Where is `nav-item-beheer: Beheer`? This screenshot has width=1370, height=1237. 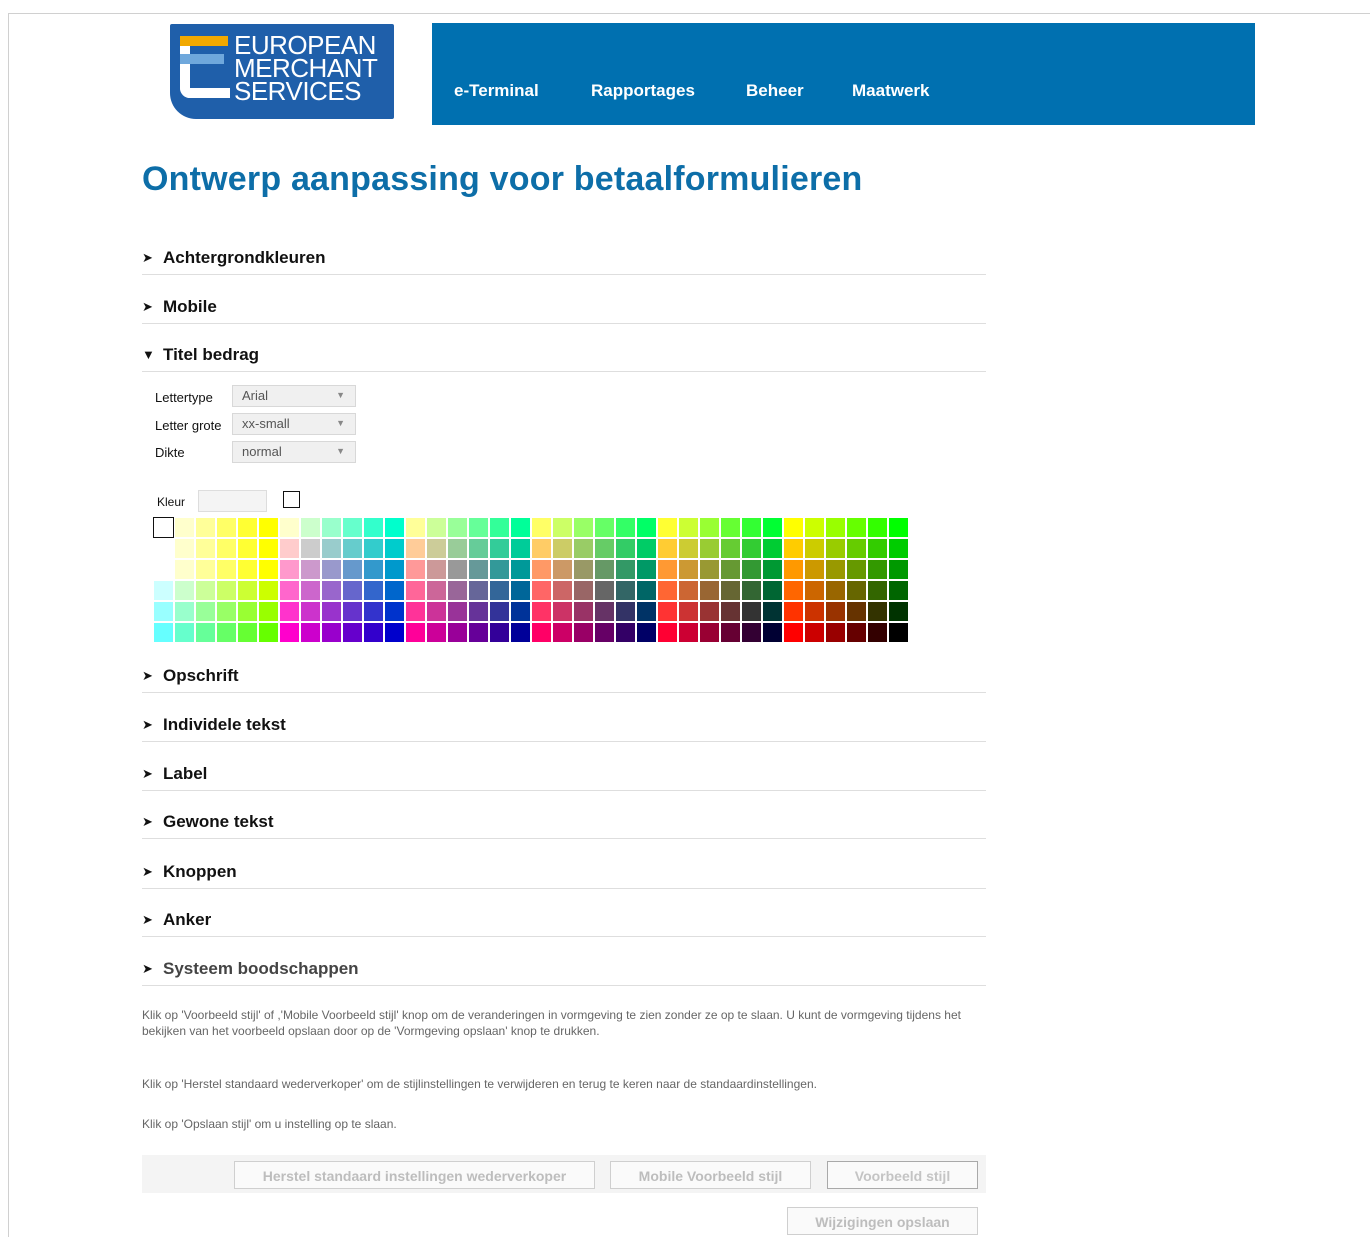 nav-item-beheer: Beheer is located at coordinates (775, 91).